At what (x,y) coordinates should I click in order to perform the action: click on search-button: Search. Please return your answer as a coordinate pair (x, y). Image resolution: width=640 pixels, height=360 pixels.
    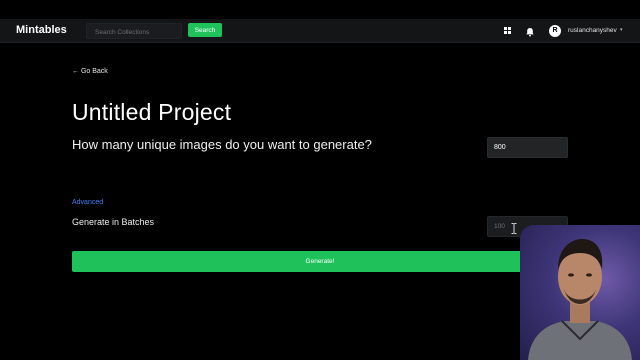
    Looking at the image, I should click on (205, 30).